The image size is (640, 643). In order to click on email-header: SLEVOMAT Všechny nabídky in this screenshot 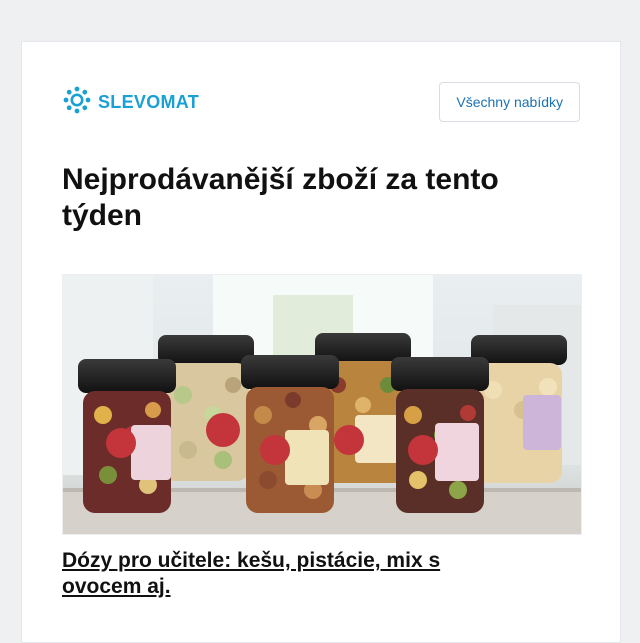, I will do `click(321, 102)`.